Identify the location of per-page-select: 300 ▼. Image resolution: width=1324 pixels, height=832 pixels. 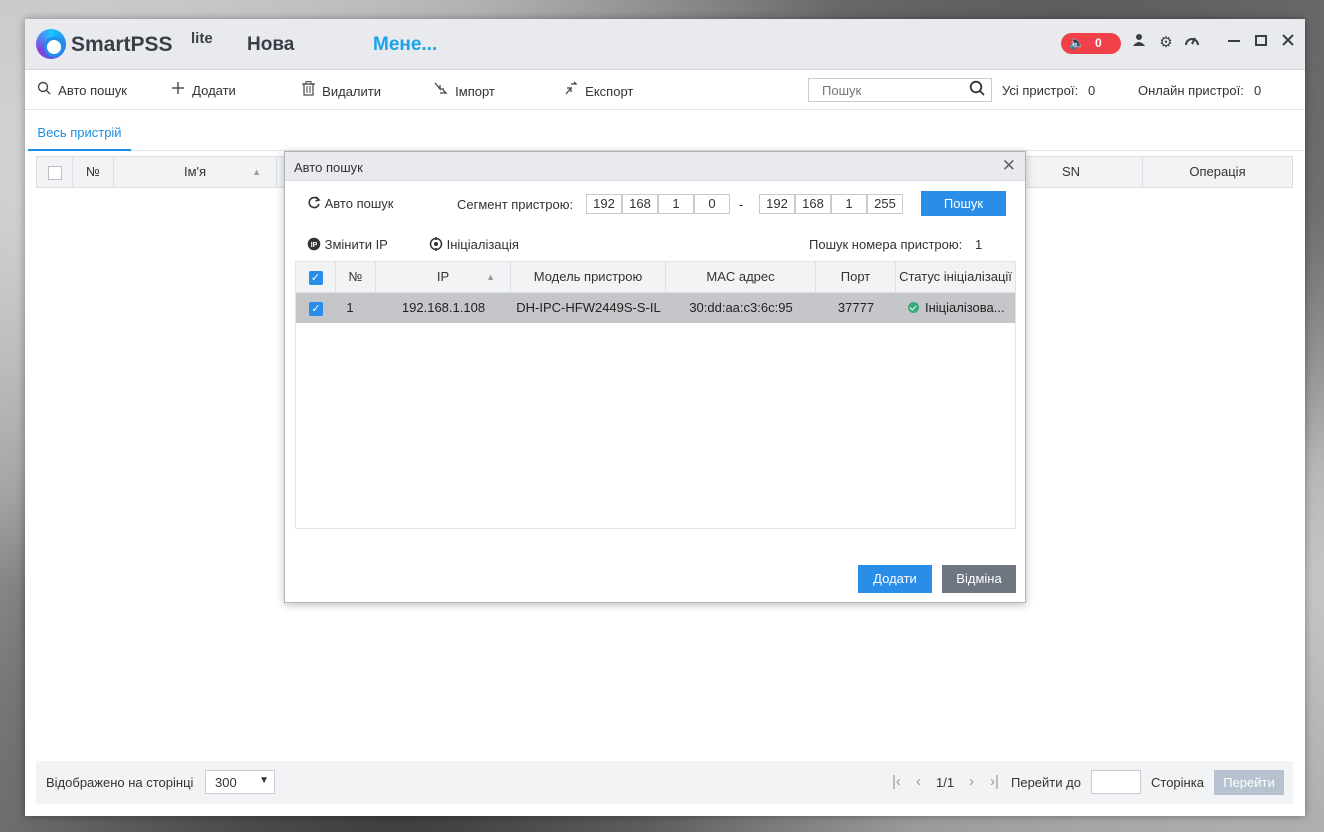
(240, 782).